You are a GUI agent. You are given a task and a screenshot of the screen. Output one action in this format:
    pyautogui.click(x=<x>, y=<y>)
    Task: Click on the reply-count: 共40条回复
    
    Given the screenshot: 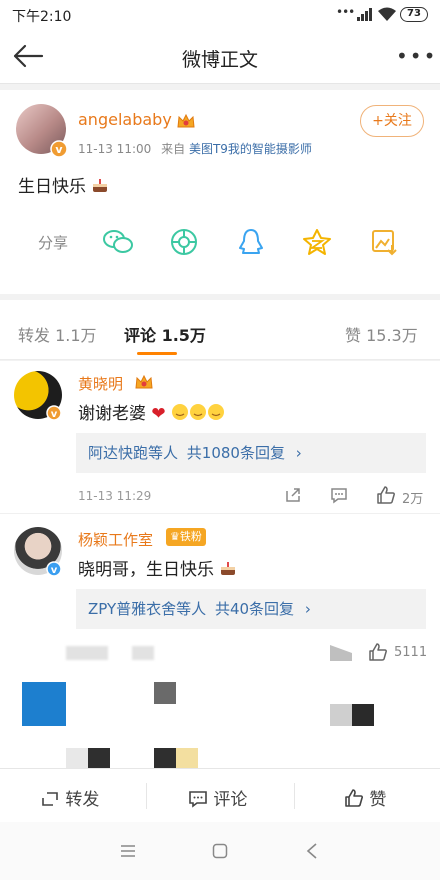 What is the action you would take?
    pyautogui.click(x=254, y=609)
    